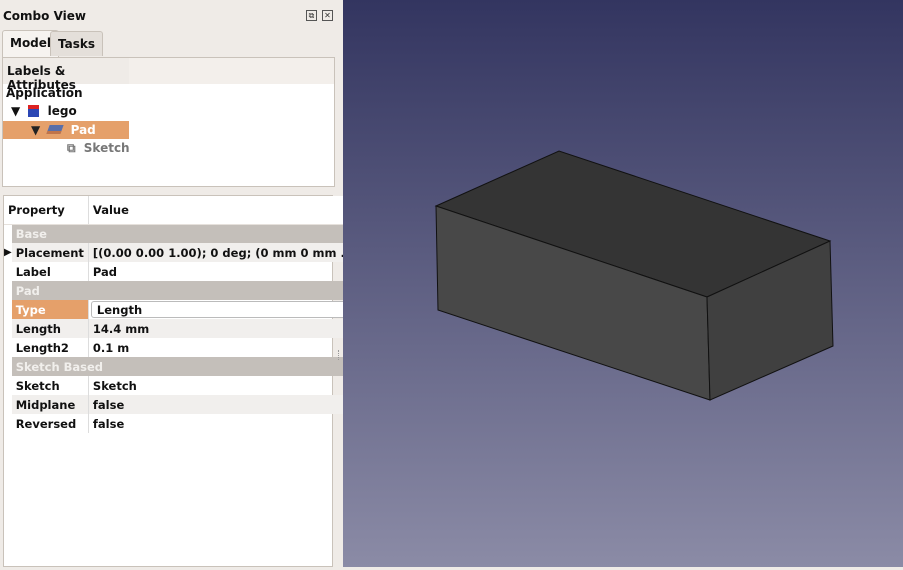 This screenshot has width=903, height=570. What do you see at coordinates (181, 347) in the screenshot?
I see `property-row-length2: Length2 0.1 m` at bounding box center [181, 347].